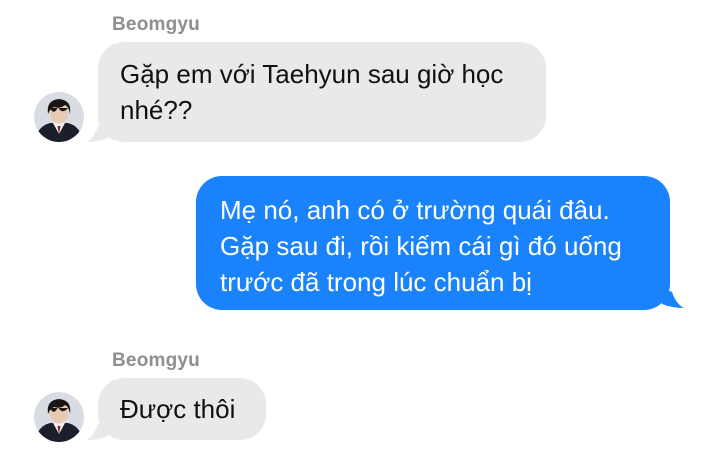 The image size is (720, 459). What do you see at coordinates (156, 110) in the screenshot?
I see `message-text-line: nhé??` at bounding box center [156, 110].